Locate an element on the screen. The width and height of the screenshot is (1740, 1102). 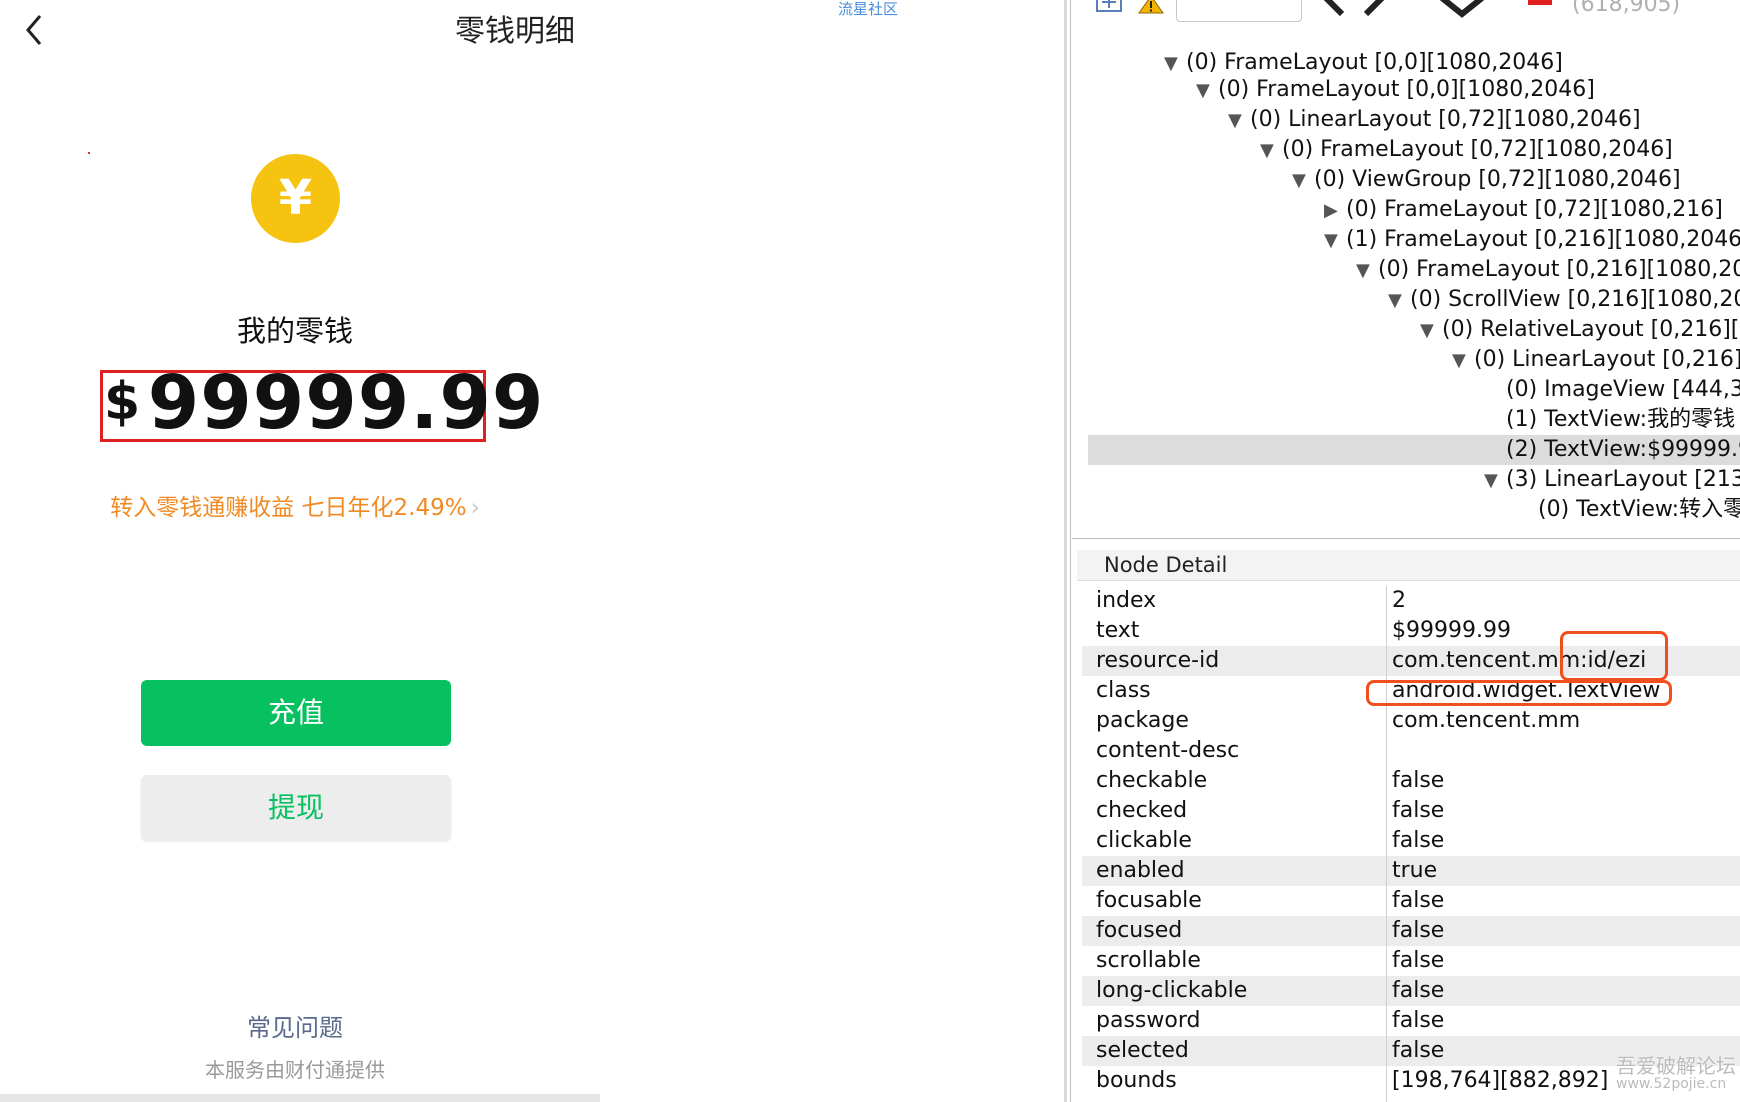
panel-divider is located at coordinates (1065, 551).